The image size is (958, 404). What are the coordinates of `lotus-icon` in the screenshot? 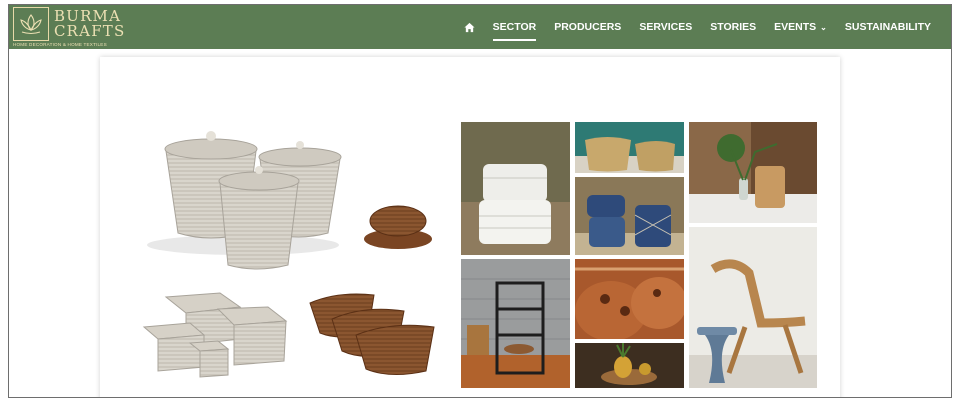 It's located at (31, 24).